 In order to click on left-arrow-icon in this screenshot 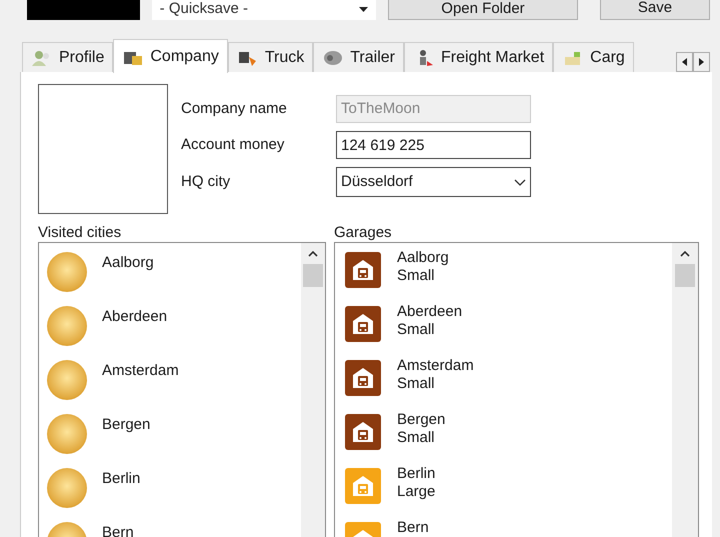, I will do `click(684, 62)`.